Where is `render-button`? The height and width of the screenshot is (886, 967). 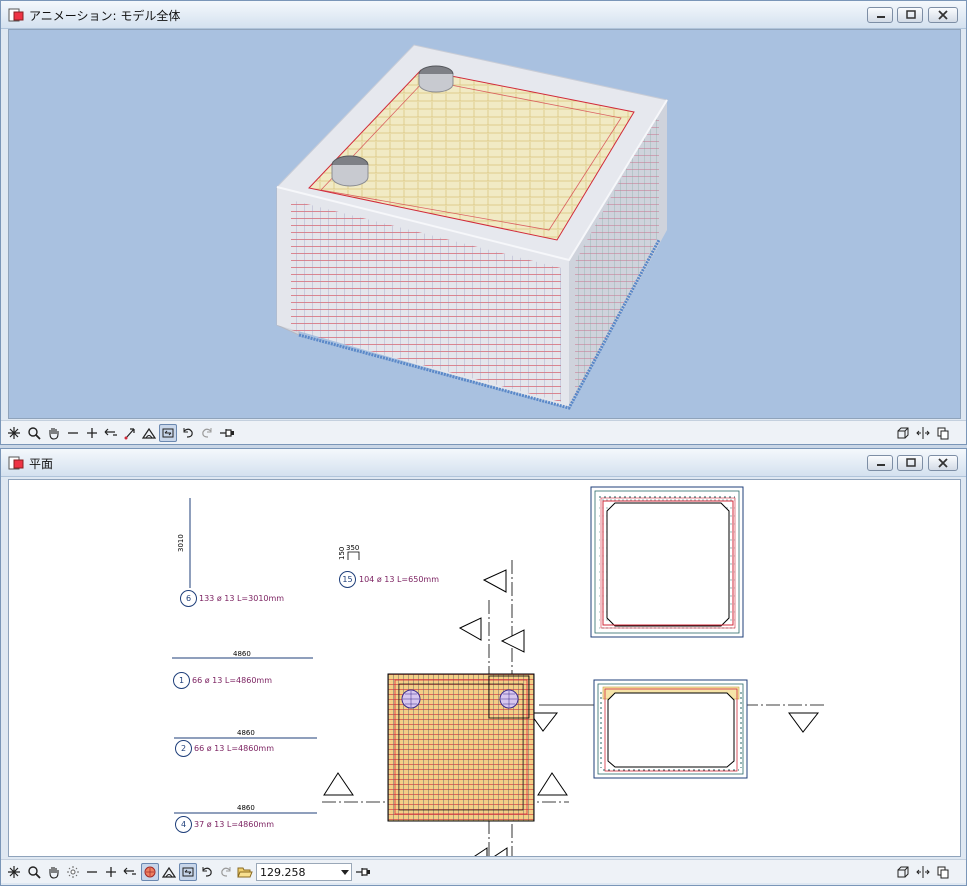
render-button is located at coordinates (150, 872).